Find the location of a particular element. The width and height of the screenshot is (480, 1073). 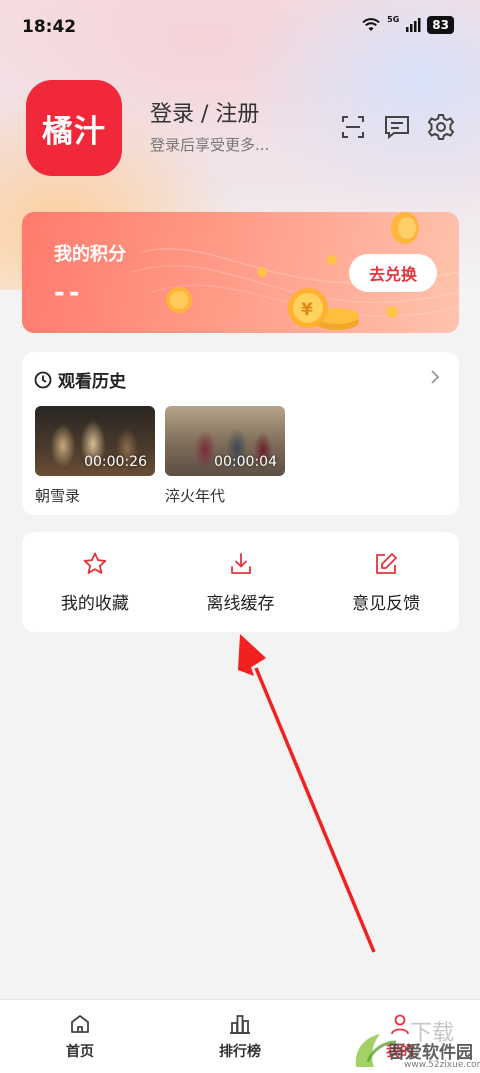

wifi-icon is located at coordinates (371, 24).